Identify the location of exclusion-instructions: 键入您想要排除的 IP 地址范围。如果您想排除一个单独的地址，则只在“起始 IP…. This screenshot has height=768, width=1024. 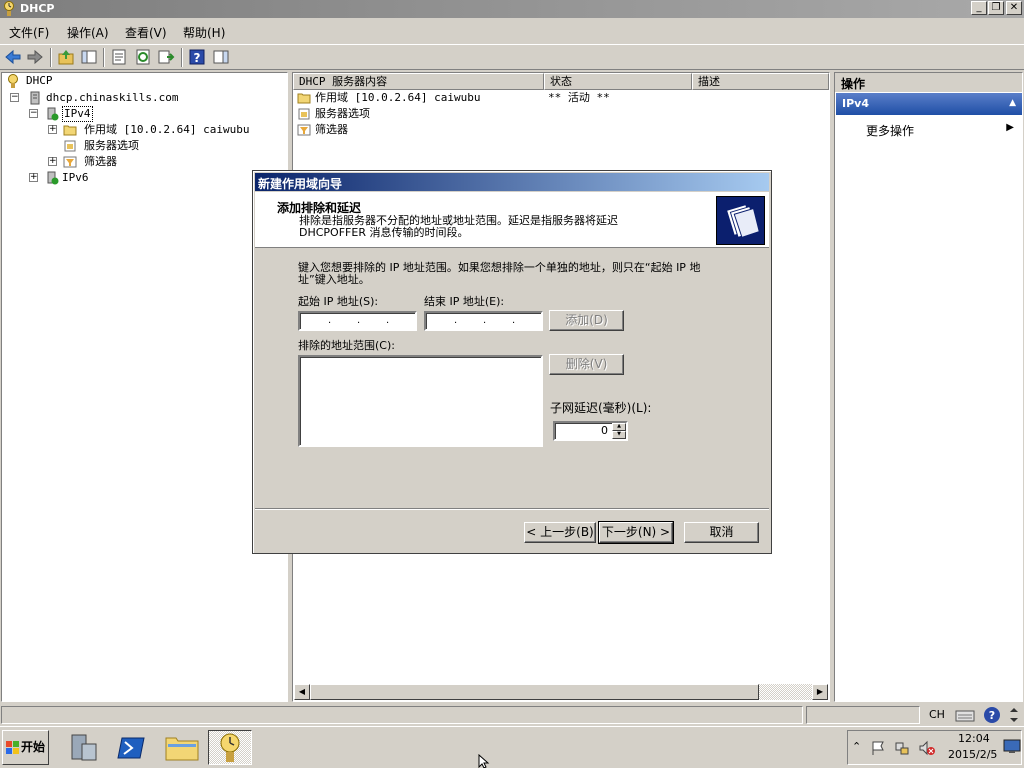
(499, 273).